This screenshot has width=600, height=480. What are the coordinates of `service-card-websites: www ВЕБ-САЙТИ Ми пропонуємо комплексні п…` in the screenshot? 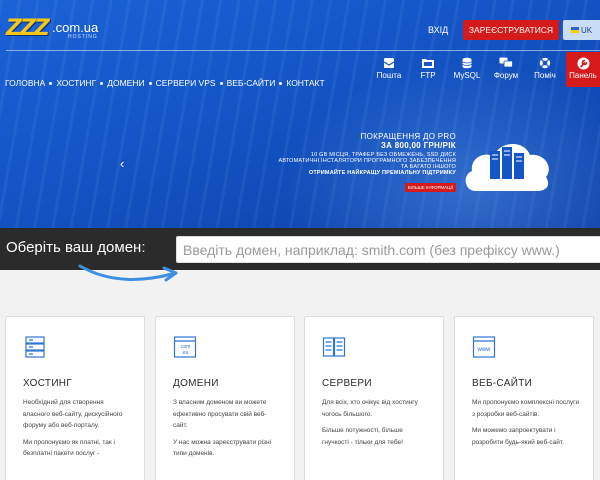 It's located at (524, 398).